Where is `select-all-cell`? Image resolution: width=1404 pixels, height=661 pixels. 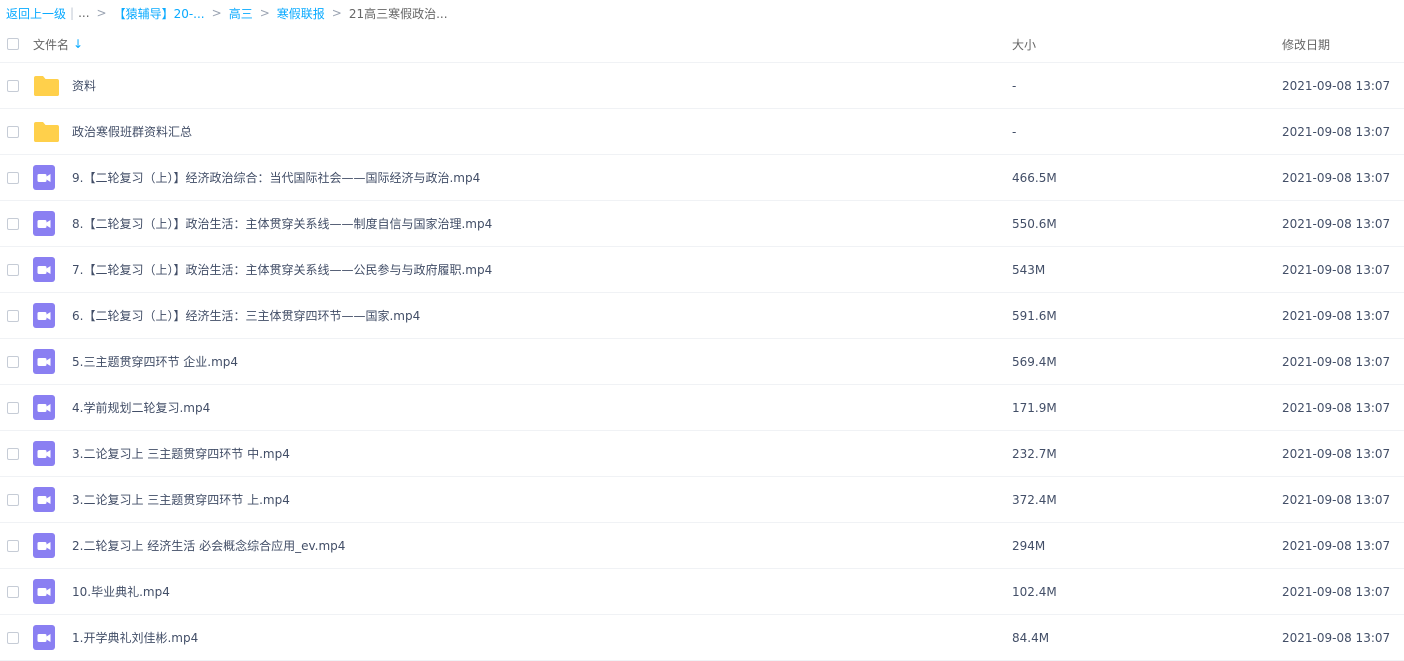
select-all-cell is located at coordinates (16, 44).